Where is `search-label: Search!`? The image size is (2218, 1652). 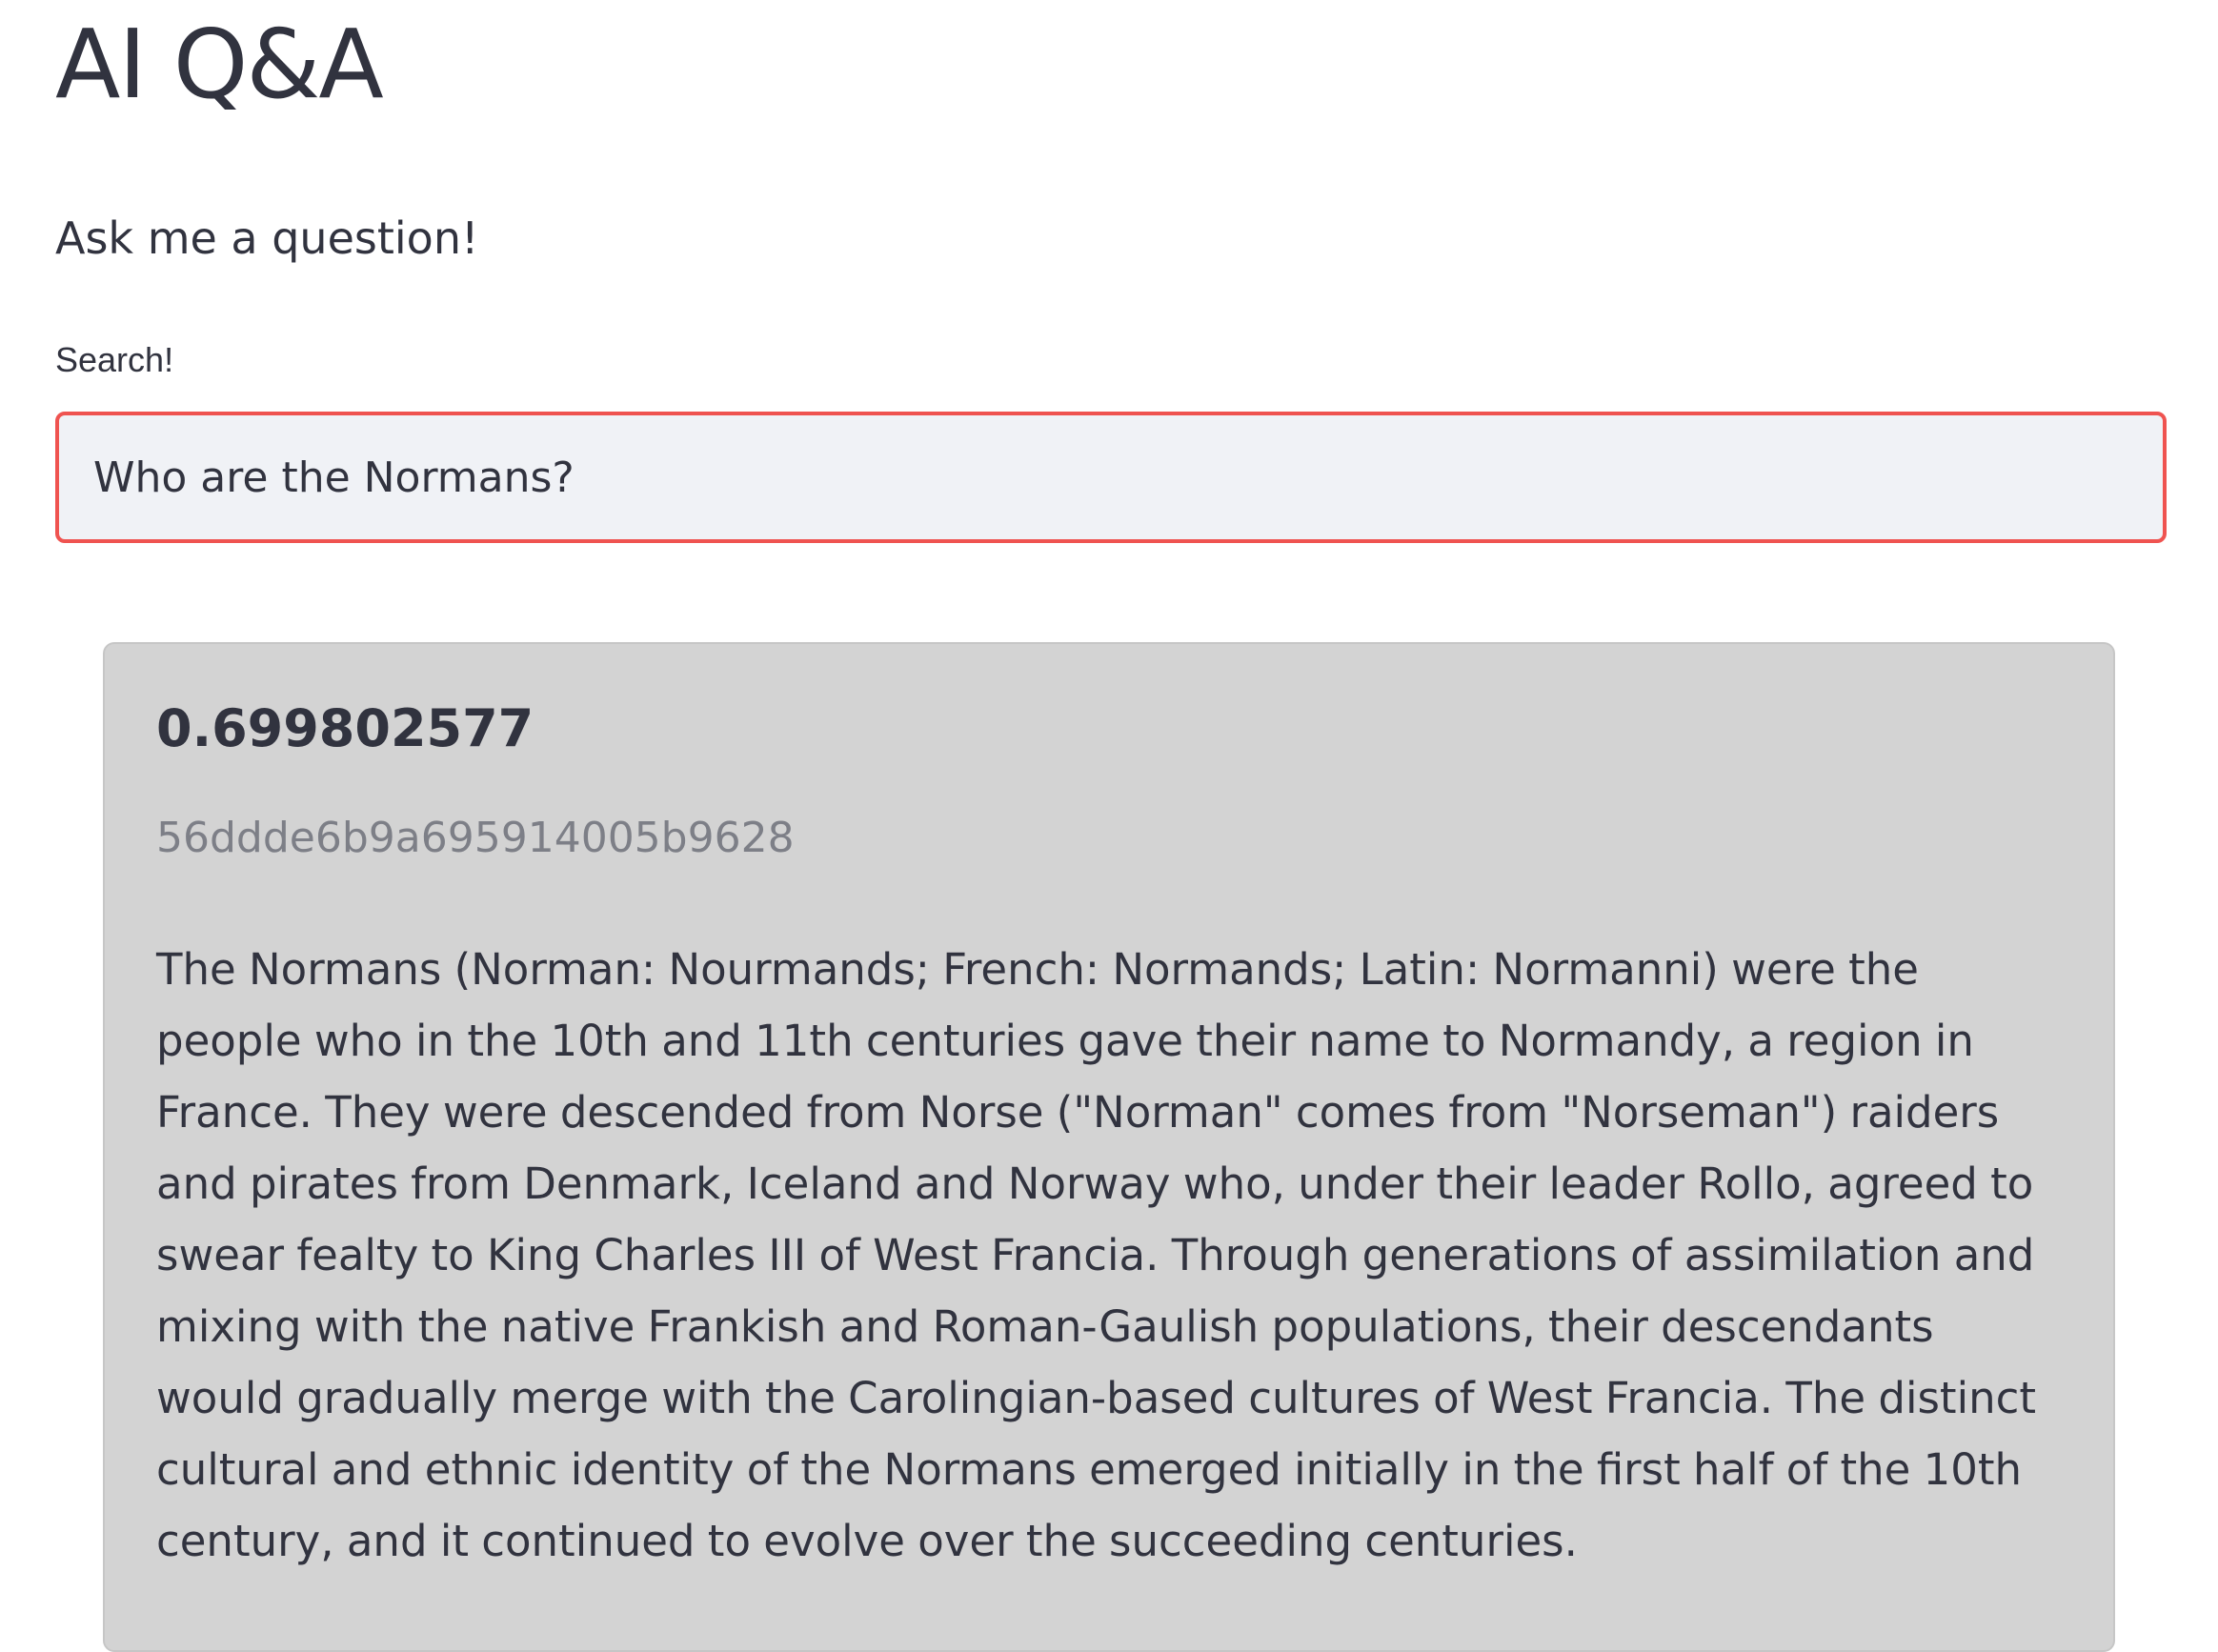 search-label: Search! is located at coordinates (114, 359).